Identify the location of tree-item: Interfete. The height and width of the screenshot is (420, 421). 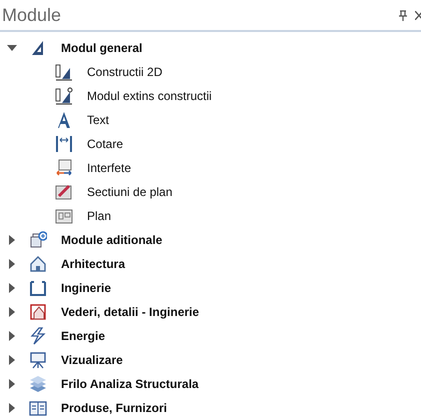
(109, 168).